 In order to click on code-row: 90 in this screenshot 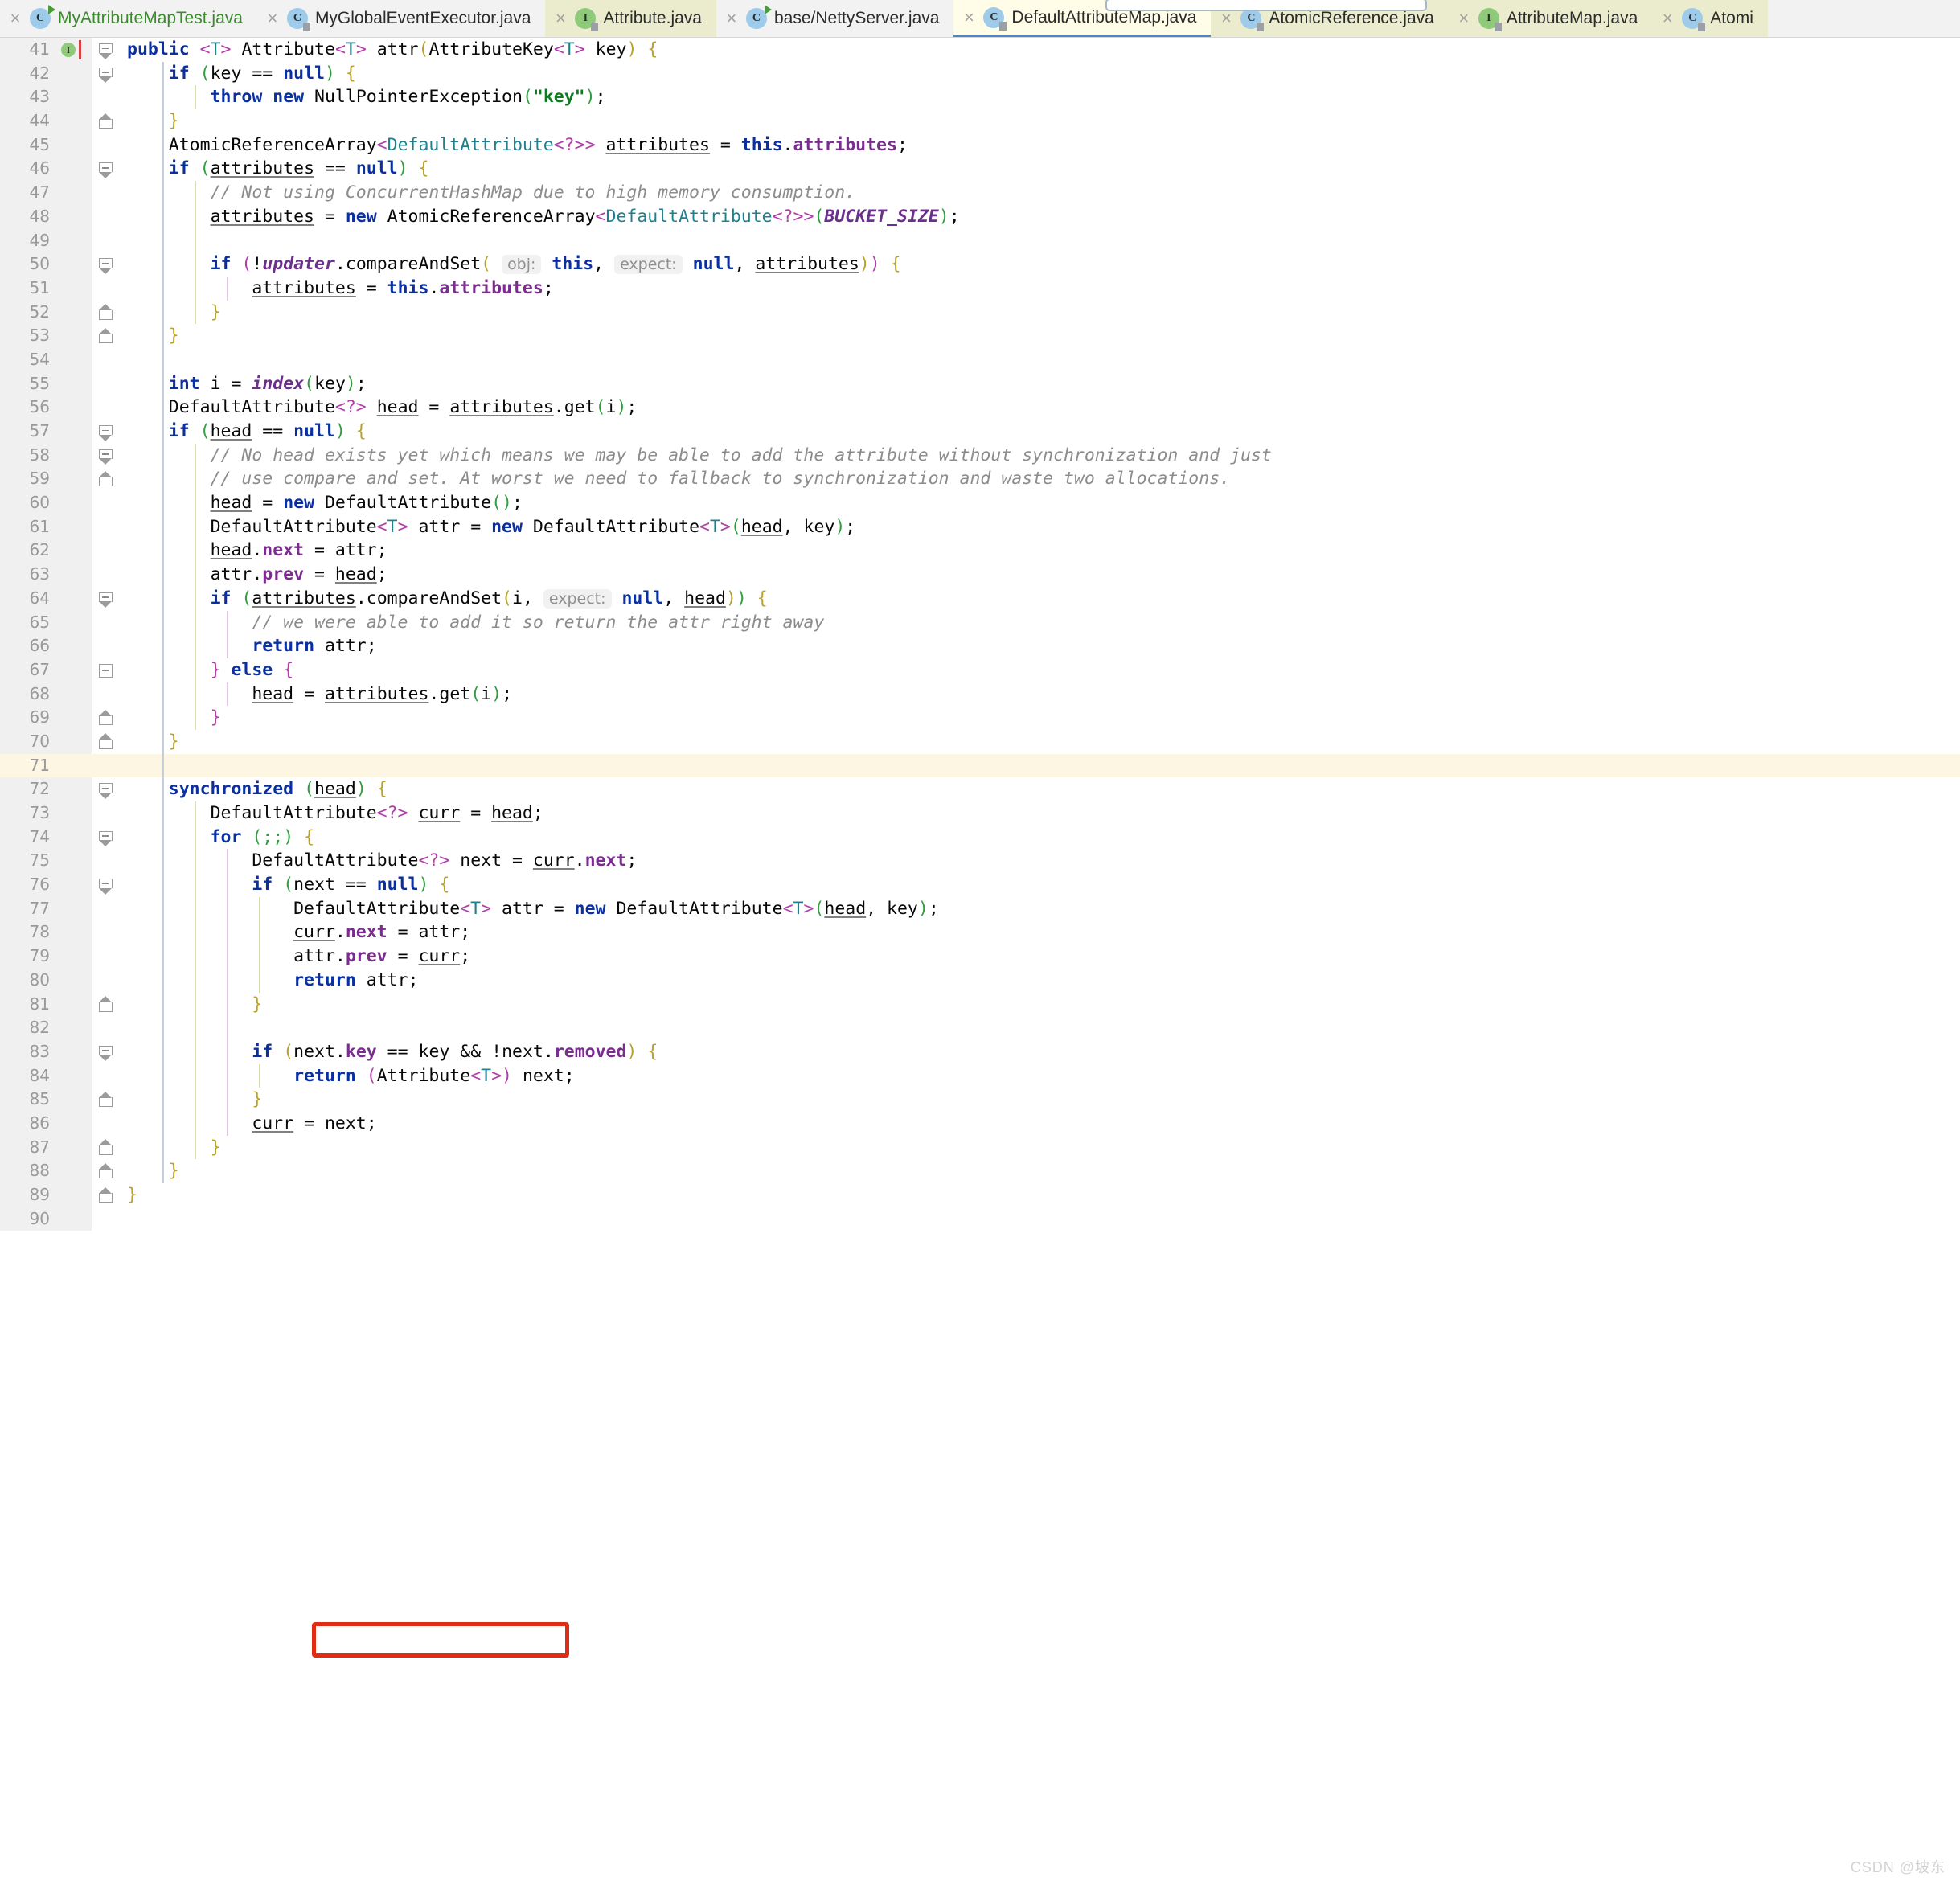, I will do `click(980, 1219)`.